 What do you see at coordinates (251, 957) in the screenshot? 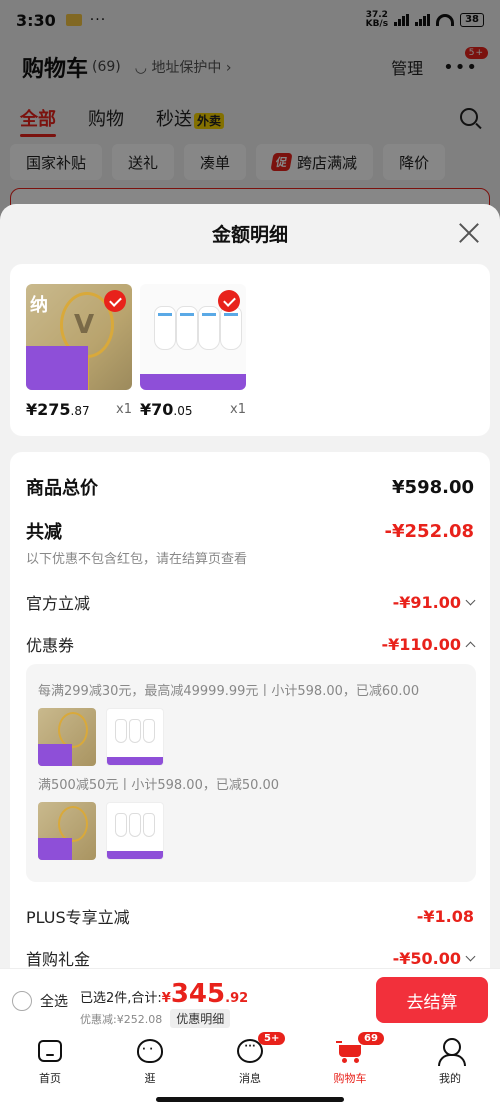
I see `row-first-purchase: 首购礼金 -¥50.00` at bounding box center [251, 957].